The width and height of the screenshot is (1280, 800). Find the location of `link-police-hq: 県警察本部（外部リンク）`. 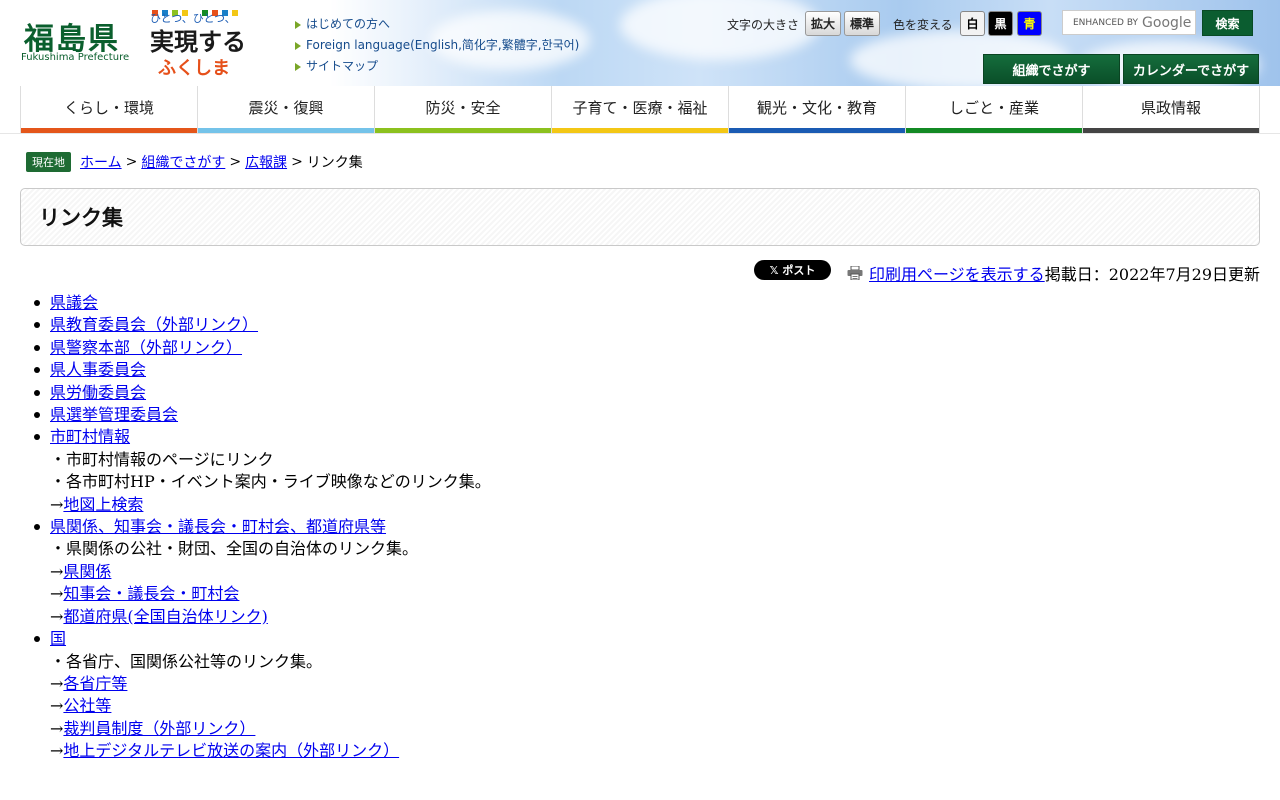

link-police-hq: 県警察本部（外部リンク） is located at coordinates (146, 347).